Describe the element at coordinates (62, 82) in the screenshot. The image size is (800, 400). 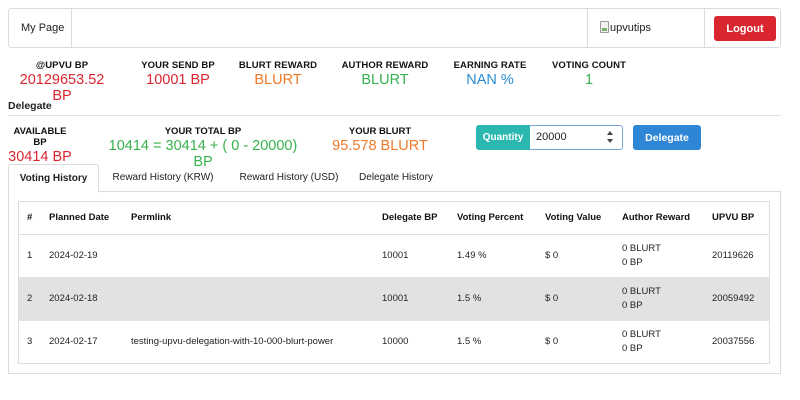
I see `stat-upvu-bp: @UPVU BP 20129653.52 BP` at that location.